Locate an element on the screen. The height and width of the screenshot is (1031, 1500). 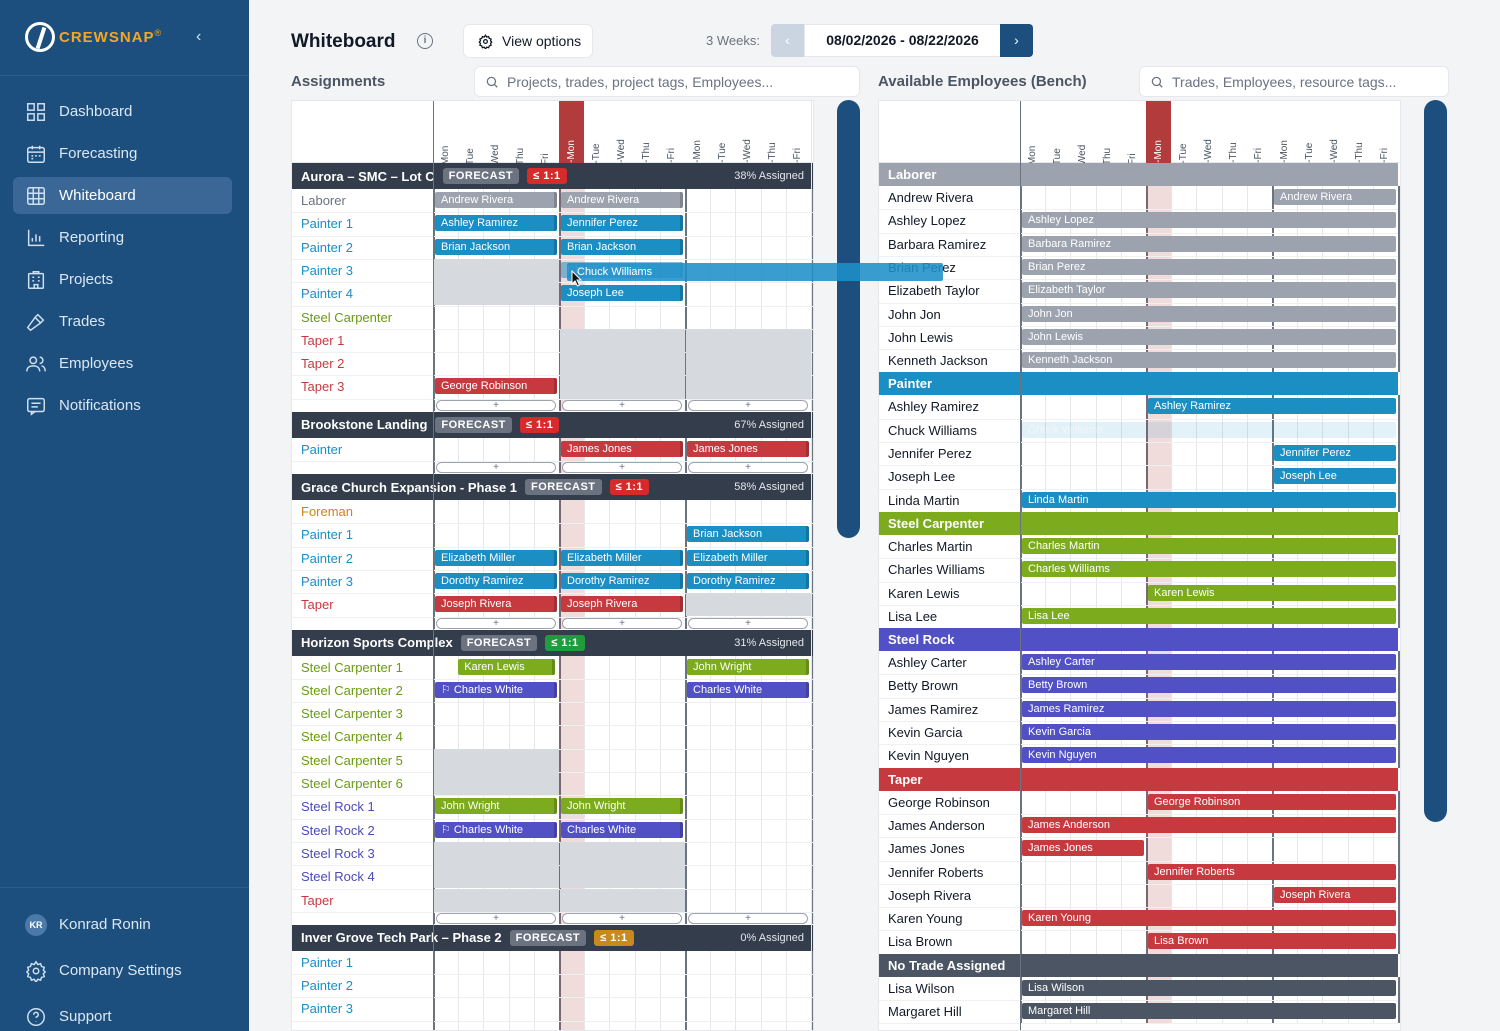
bench-employee-name: Elizabeth Taylor is located at coordinates (934, 290).